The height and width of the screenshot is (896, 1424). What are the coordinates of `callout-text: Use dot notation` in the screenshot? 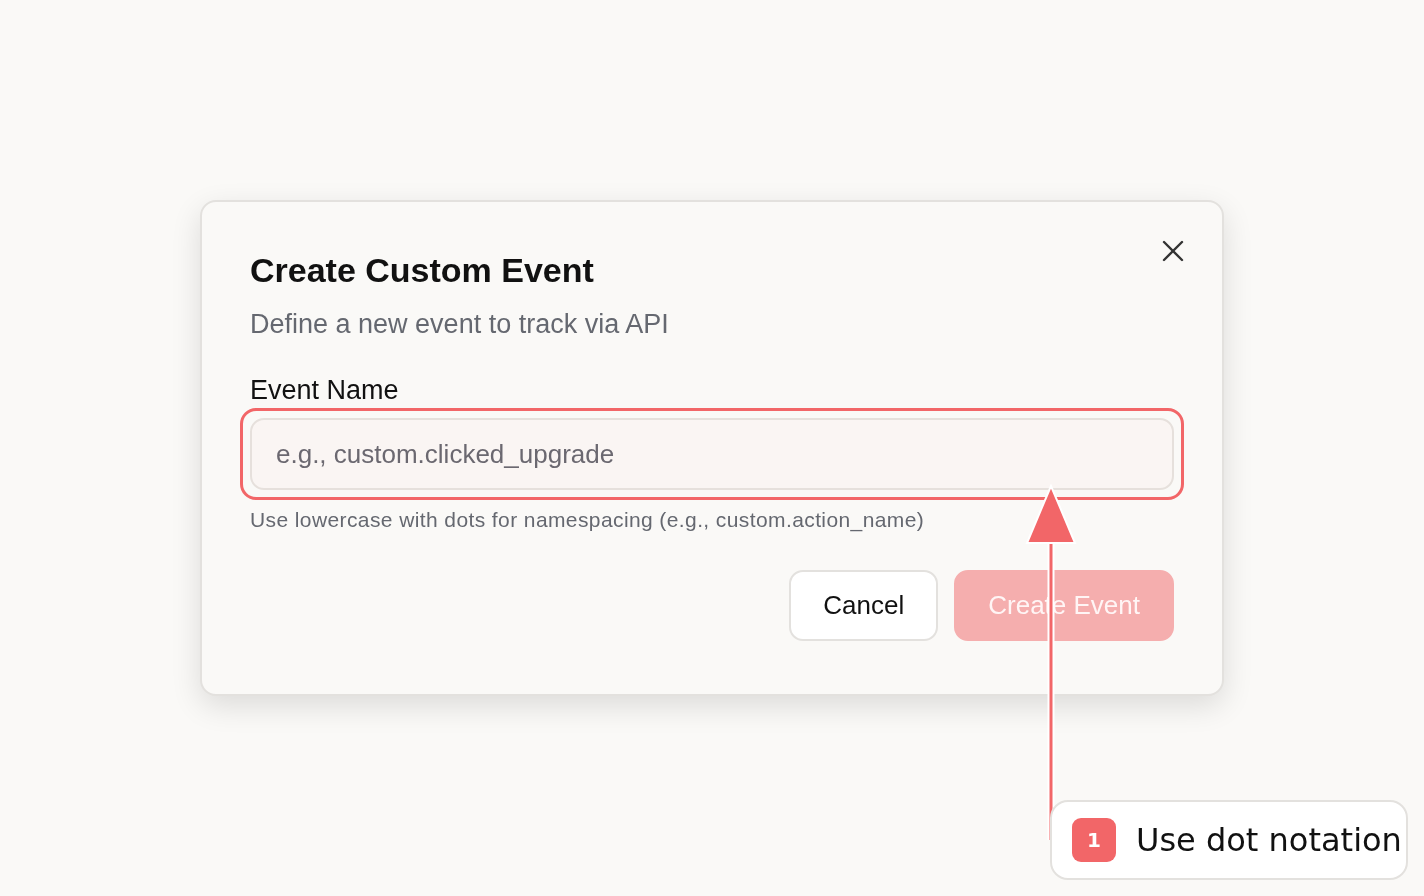 It's located at (1269, 840).